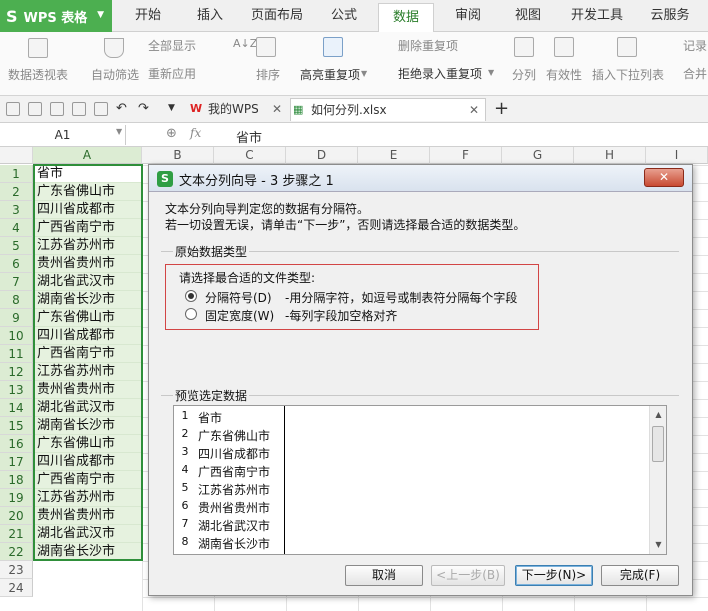  What do you see at coordinates (239, 315) in the screenshot?
I see `fixed-width-label: 固定宽度(W)` at bounding box center [239, 315].